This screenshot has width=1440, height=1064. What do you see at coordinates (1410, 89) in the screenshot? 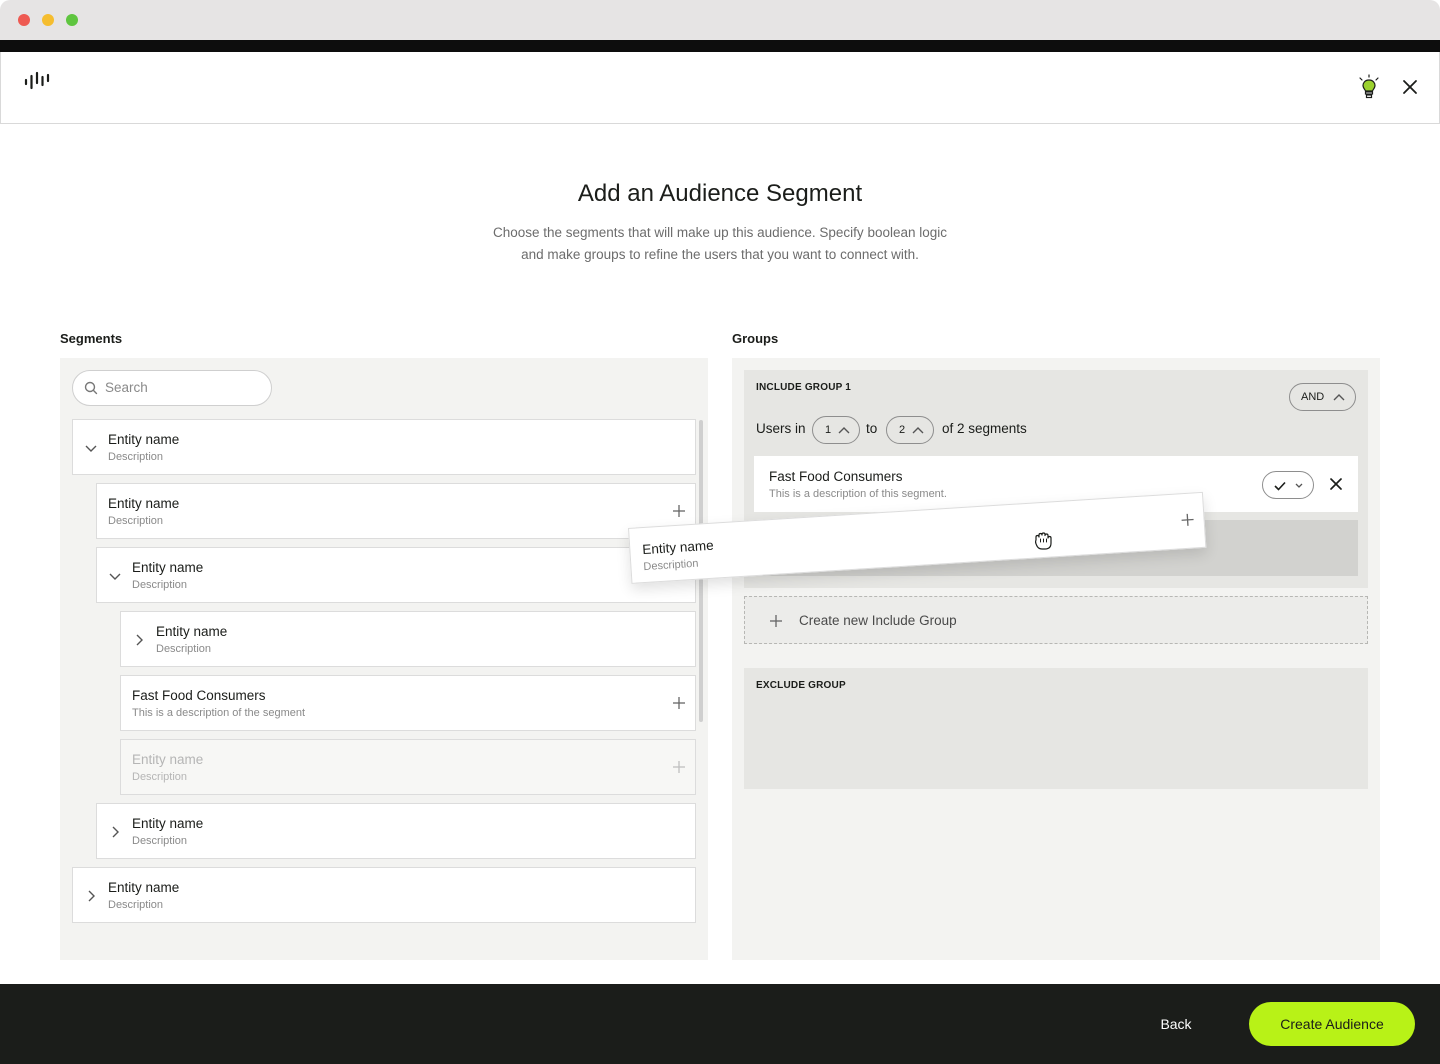
I see `close-icon` at bounding box center [1410, 89].